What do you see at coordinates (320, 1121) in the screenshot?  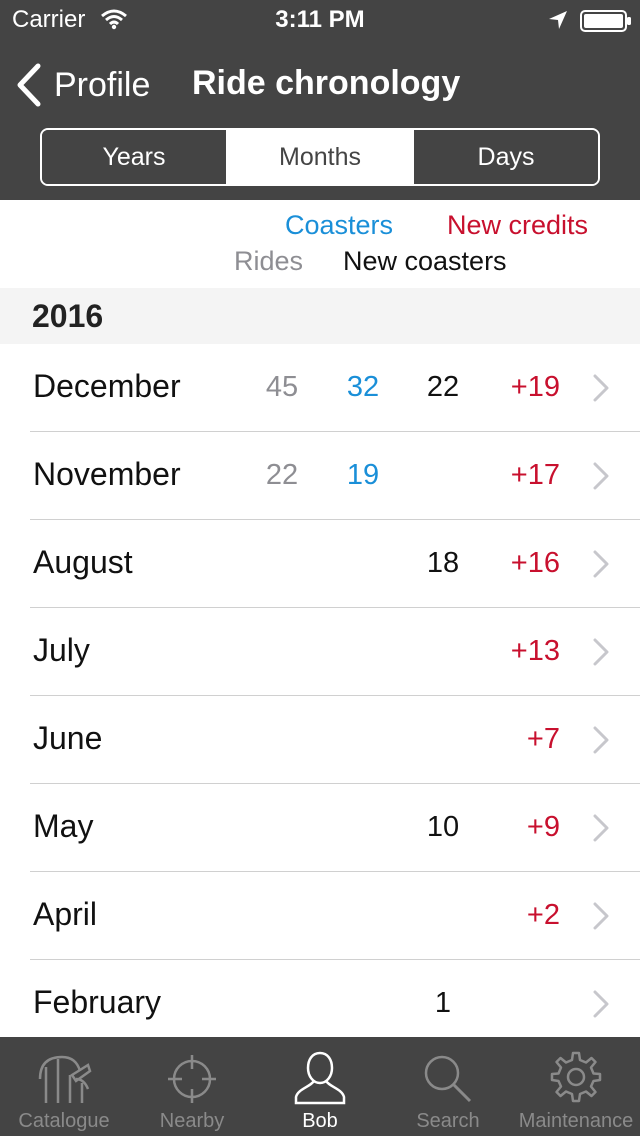 I see `tab-label: Bob` at bounding box center [320, 1121].